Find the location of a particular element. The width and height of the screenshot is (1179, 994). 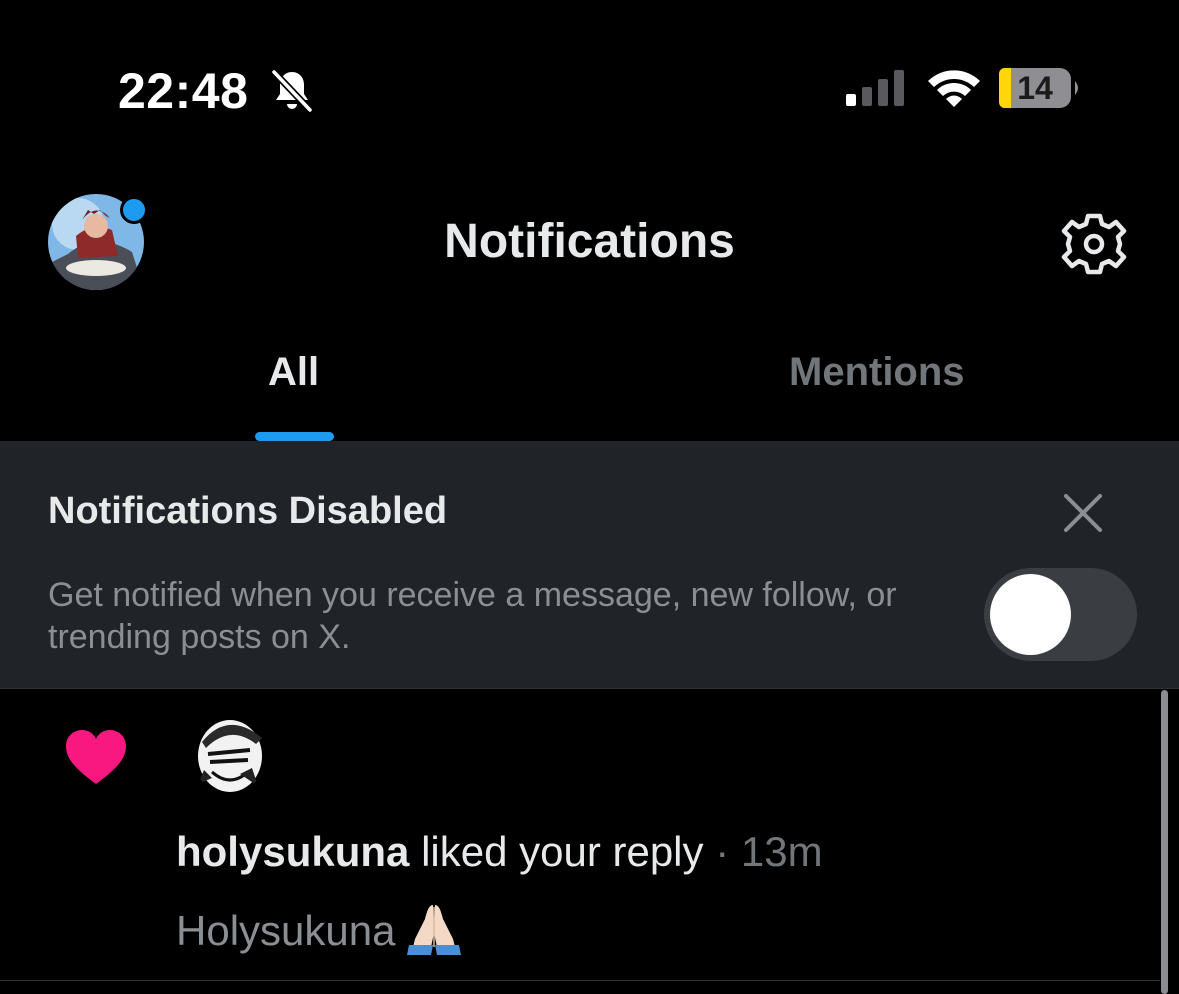

wifi-icon is located at coordinates (954, 88).